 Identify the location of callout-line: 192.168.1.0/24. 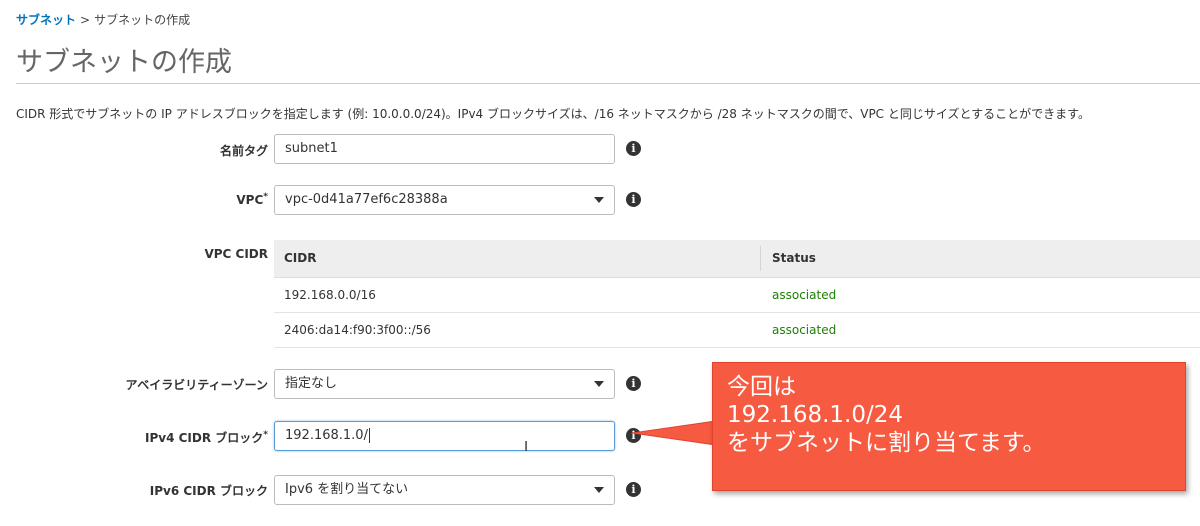
(815, 415).